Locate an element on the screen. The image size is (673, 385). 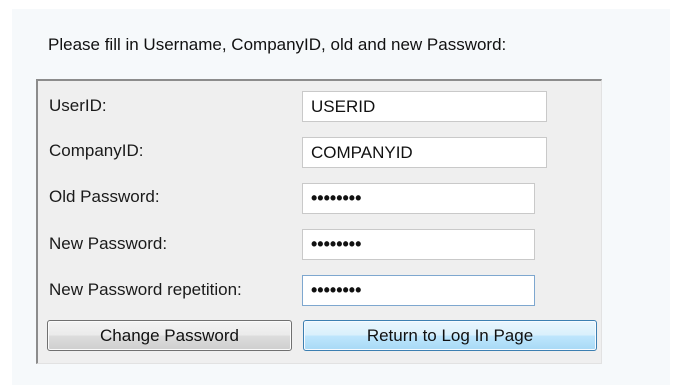
return-to-login-button: Return to Log In Page is located at coordinates (450, 335).